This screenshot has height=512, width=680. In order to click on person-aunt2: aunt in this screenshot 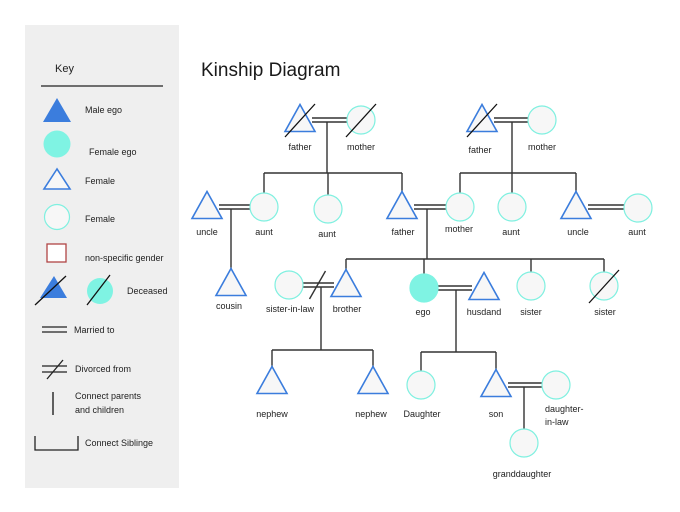, I will do `click(328, 216)`.